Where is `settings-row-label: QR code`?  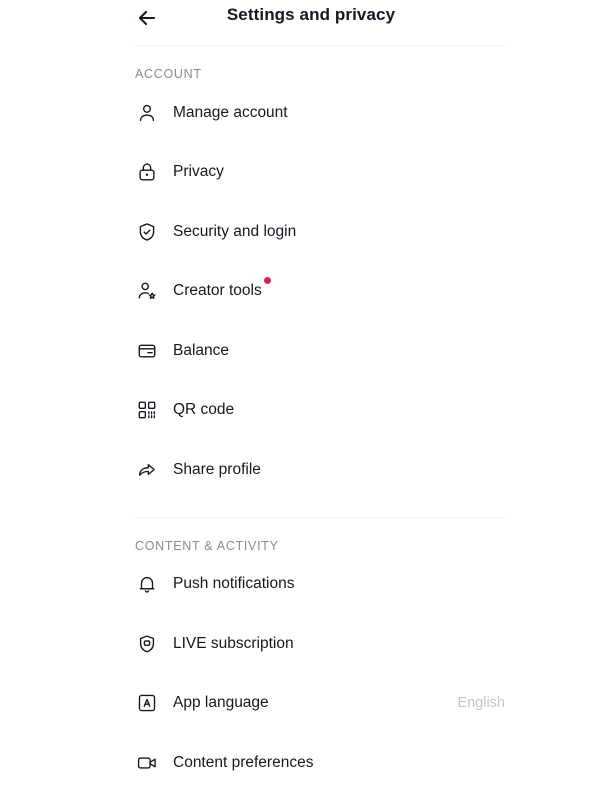 settings-row-label: QR code is located at coordinates (204, 410).